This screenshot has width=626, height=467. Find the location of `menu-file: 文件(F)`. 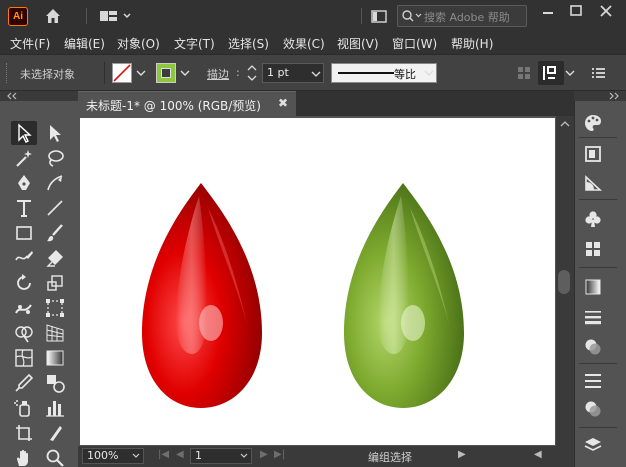

menu-file: 文件(F) is located at coordinates (30, 43).